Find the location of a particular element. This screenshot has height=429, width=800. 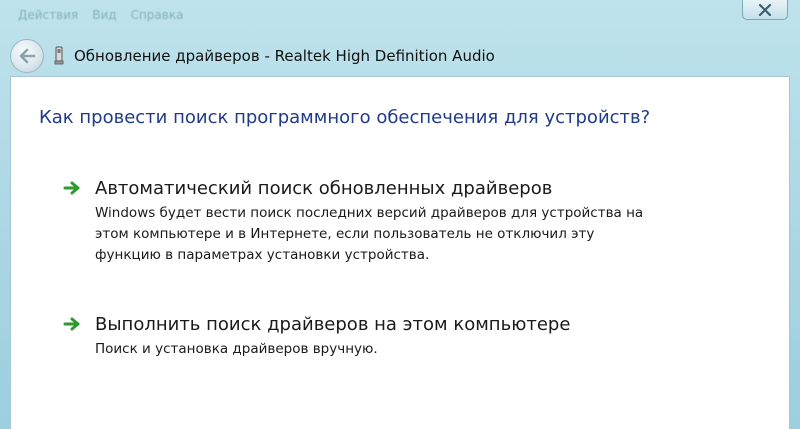

back-arrow-icon is located at coordinates (27, 56).